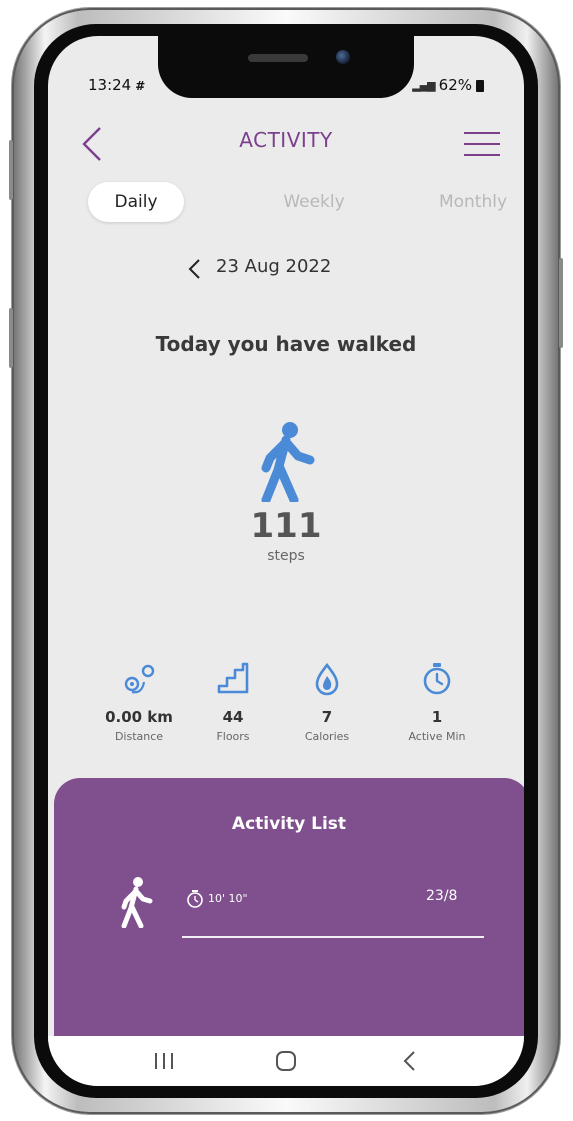  What do you see at coordinates (286, 556) in the screenshot?
I see `steps-unit: steps` at bounding box center [286, 556].